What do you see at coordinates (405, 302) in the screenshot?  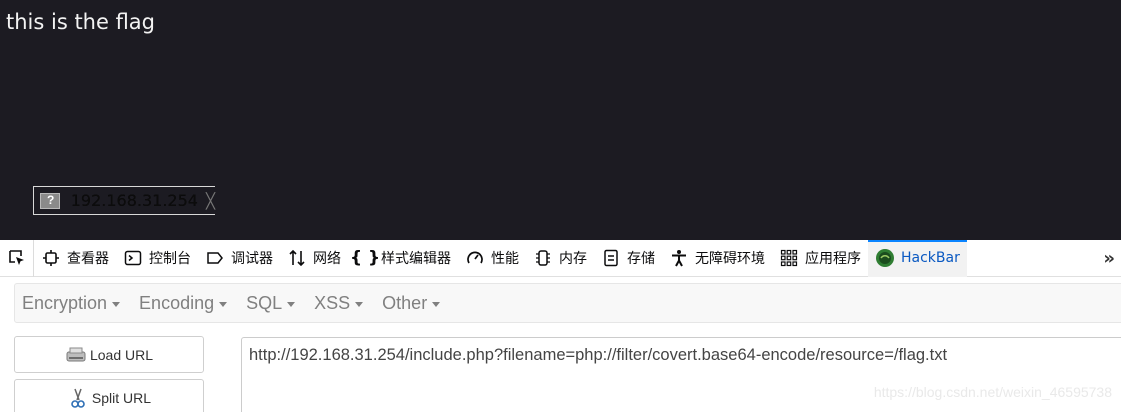 I see `menu-label: Other` at bounding box center [405, 302].